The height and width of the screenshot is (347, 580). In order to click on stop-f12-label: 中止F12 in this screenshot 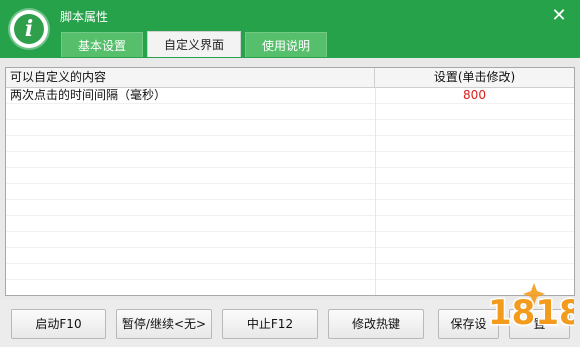, I will do `click(270, 324)`.